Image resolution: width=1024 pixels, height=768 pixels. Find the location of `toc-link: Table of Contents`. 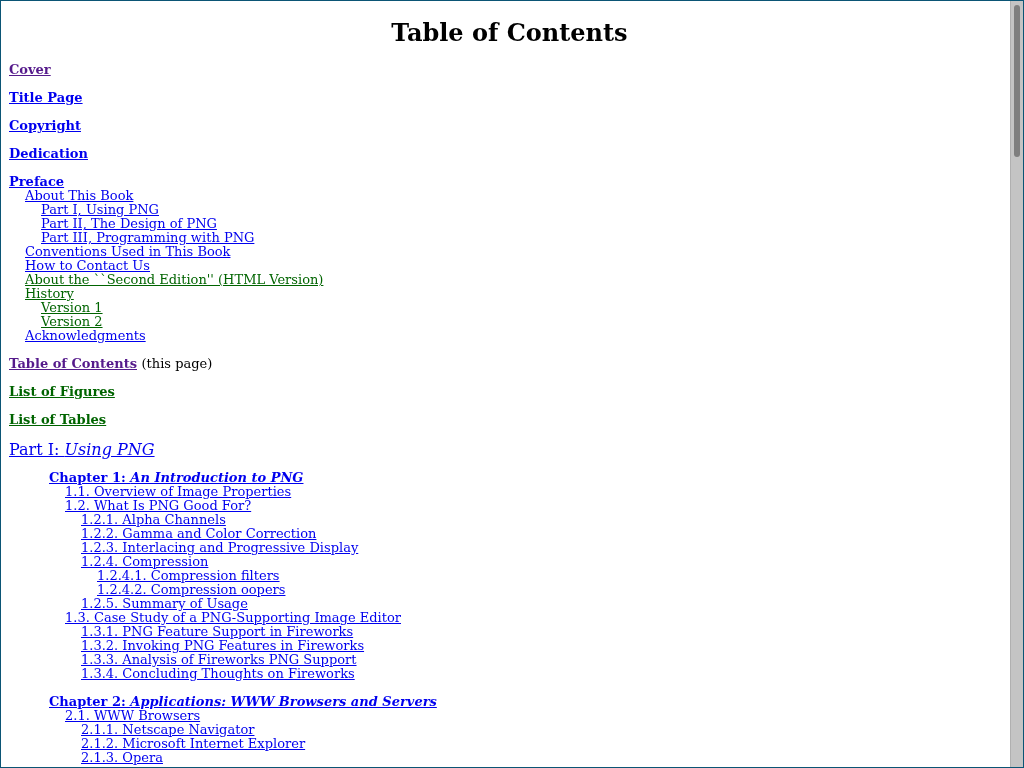

toc-link: Table of Contents is located at coordinates (73, 363).